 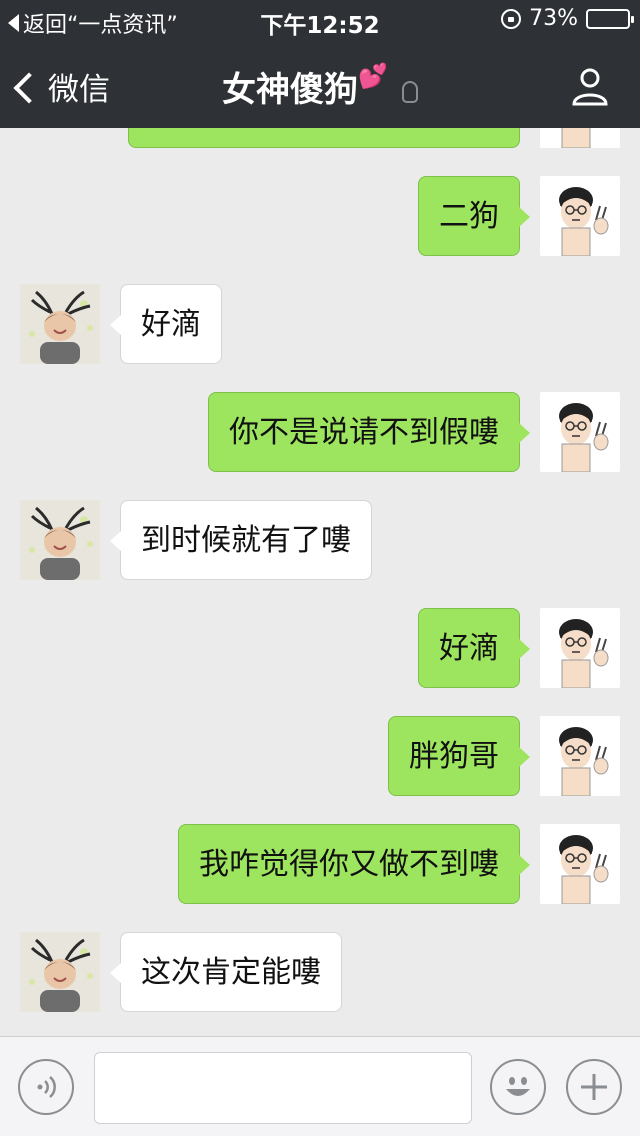 What do you see at coordinates (511, 18) in the screenshot?
I see `rotation-lock-icon` at bounding box center [511, 18].